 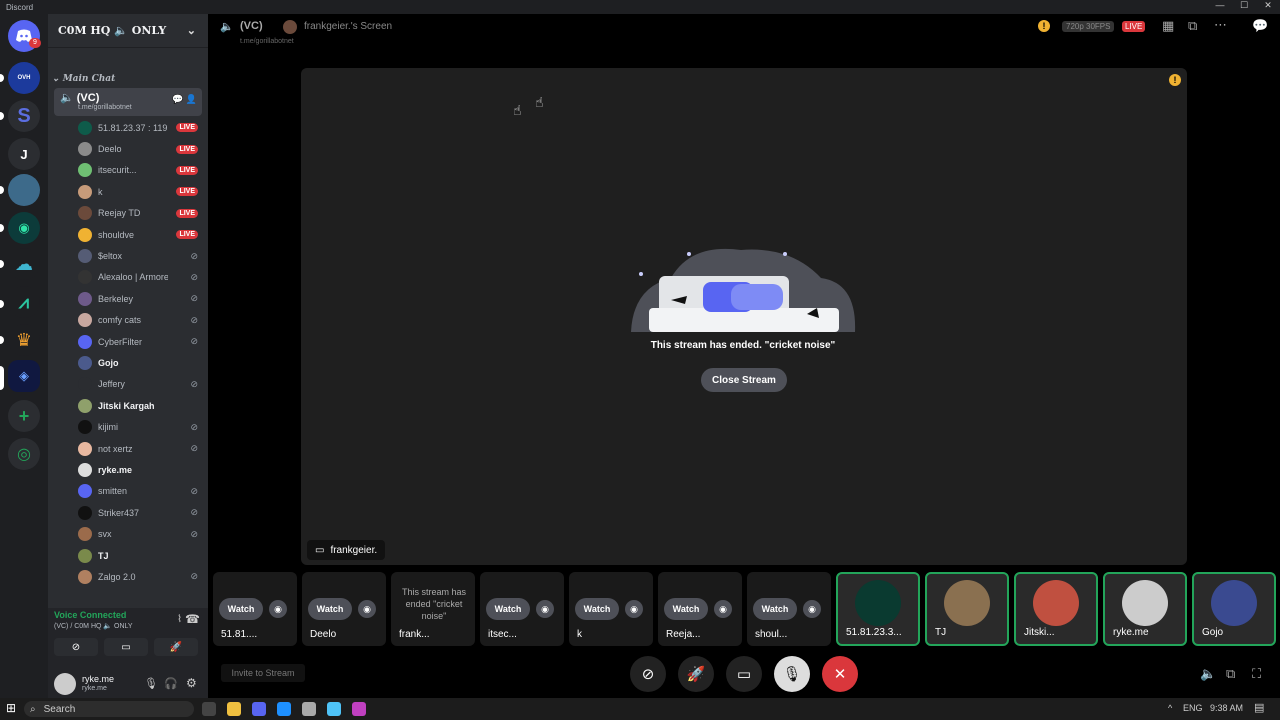 What do you see at coordinates (1268, 5) in the screenshot?
I see `close-window-button: ✕` at bounding box center [1268, 5].